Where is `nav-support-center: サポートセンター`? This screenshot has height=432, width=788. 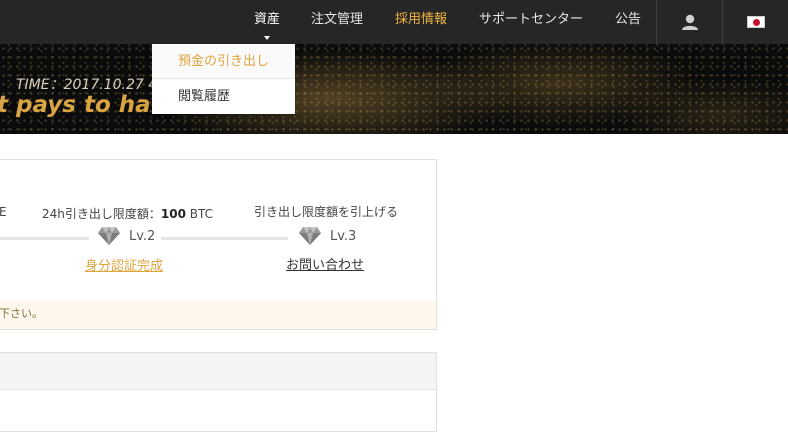 nav-support-center: サポートセンター is located at coordinates (531, 22).